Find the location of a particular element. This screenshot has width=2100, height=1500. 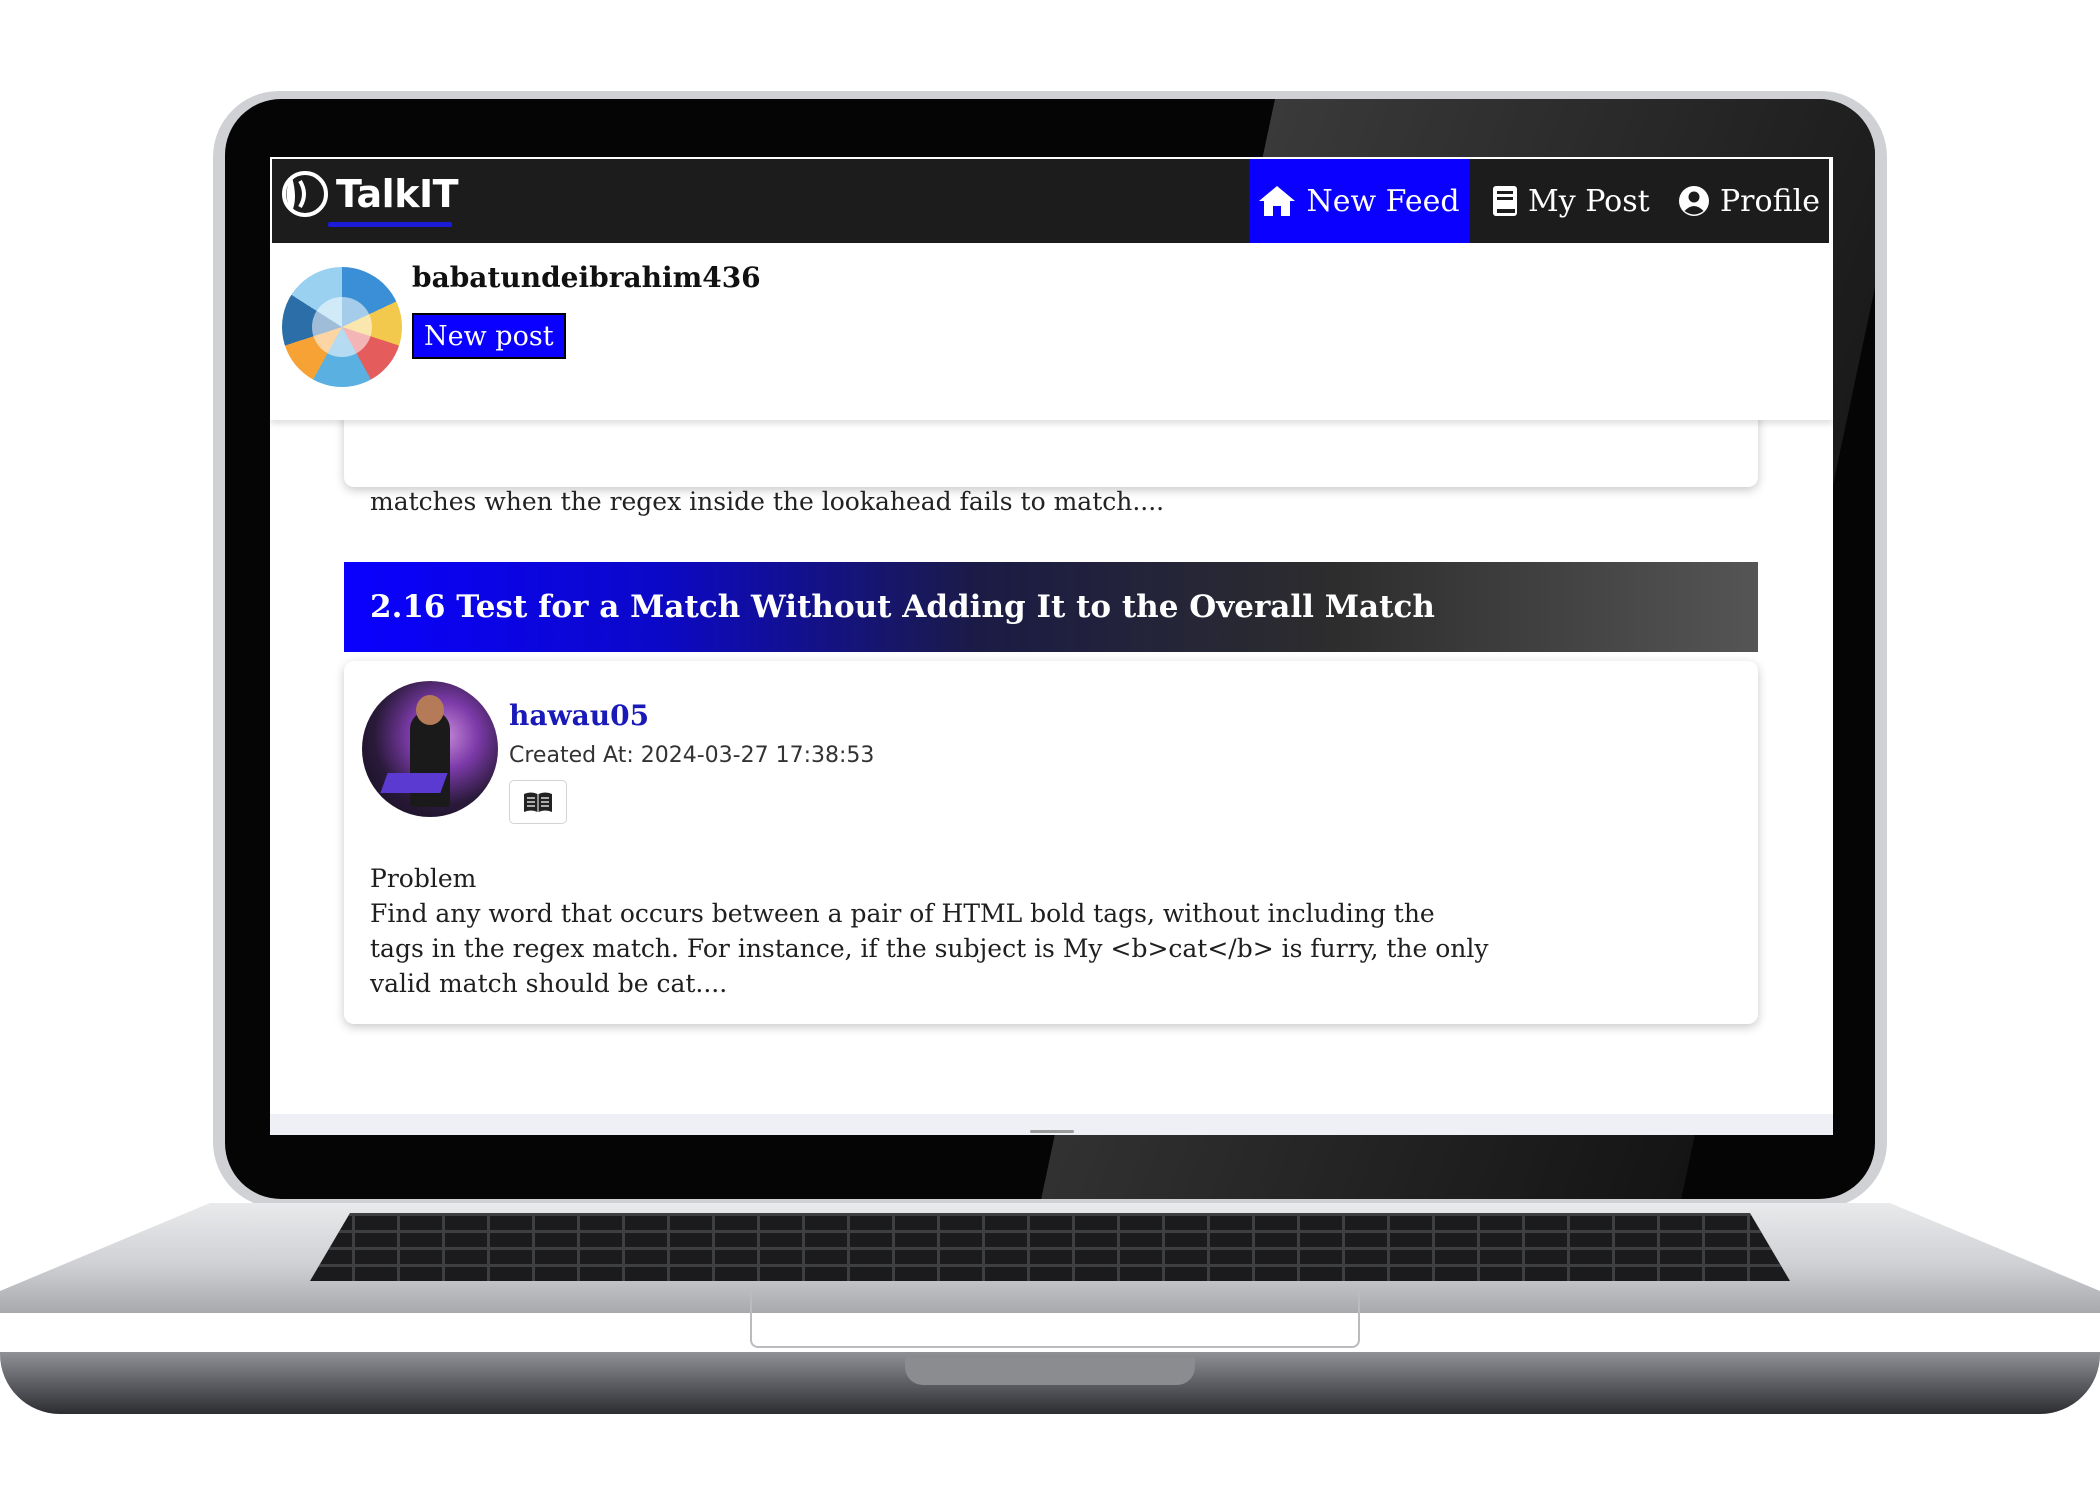

current-user-avatar is located at coordinates (342, 327).